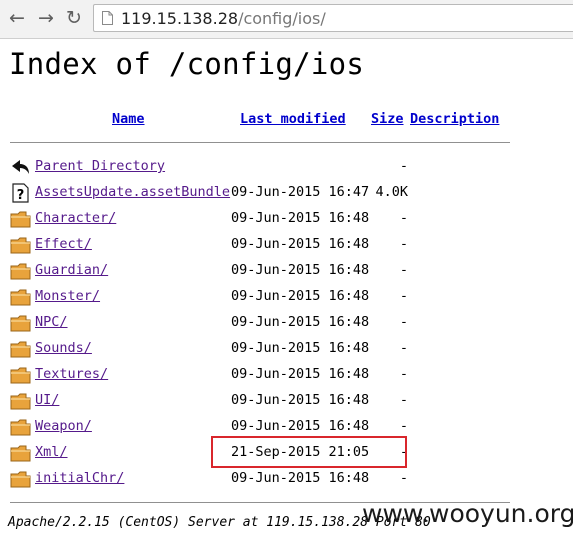 The width and height of the screenshot is (573, 544). What do you see at coordinates (100, 166) in the screenshot?
I see `file-link: Parent Directory` at bounding box center [100, 166].